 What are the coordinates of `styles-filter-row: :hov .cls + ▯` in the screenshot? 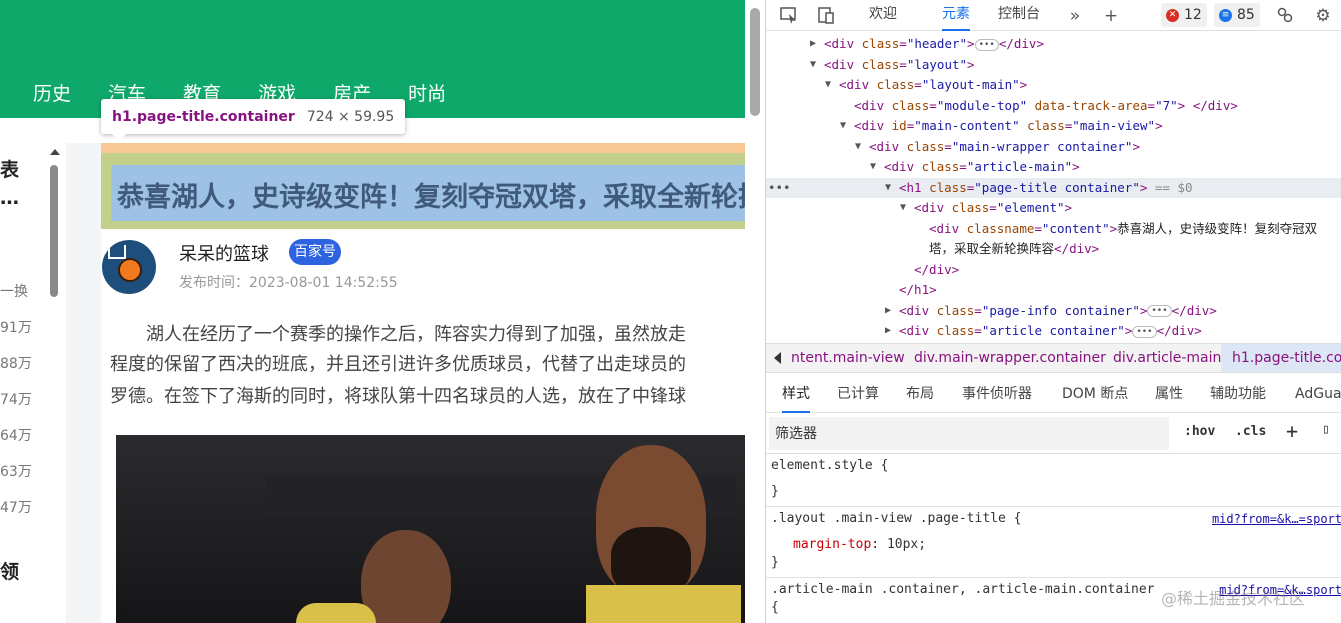 It's located at (1053, 434).